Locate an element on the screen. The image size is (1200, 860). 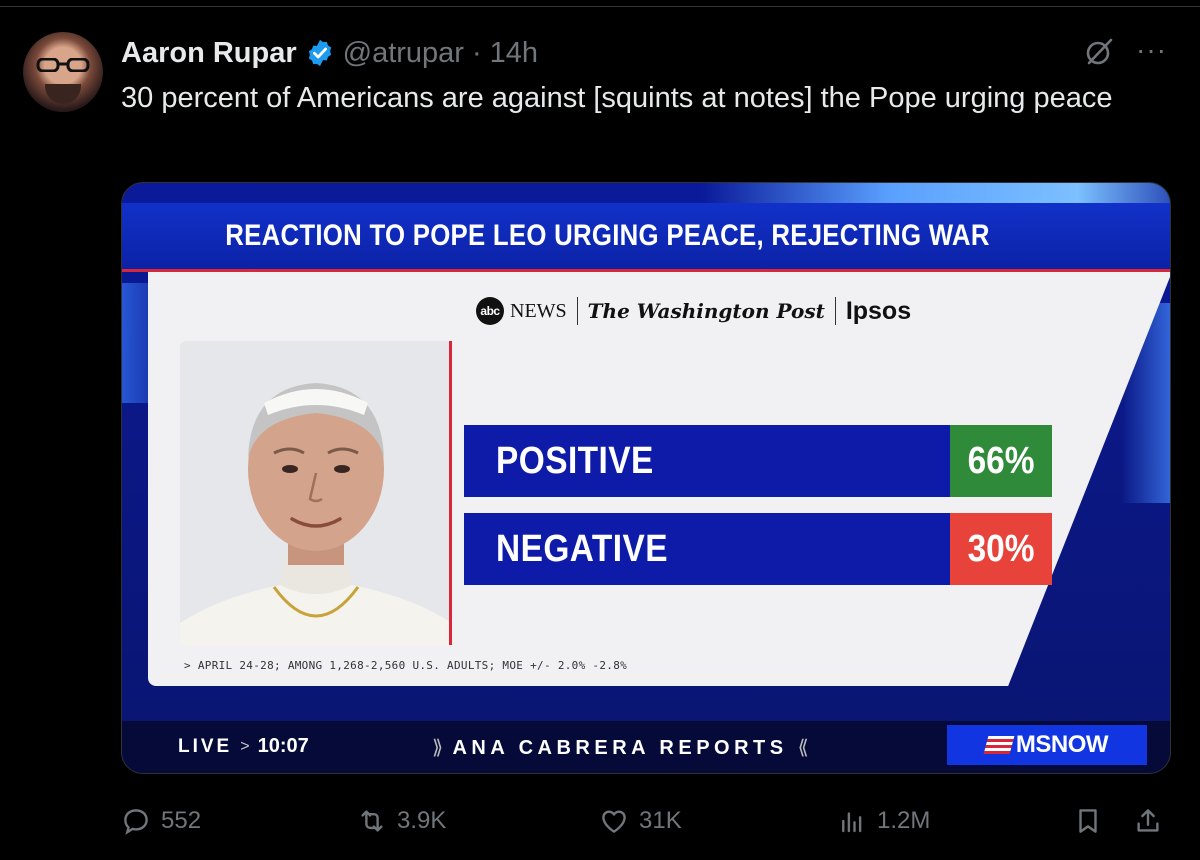
repost-button: 3.9K is located at coordinates (401, 821).